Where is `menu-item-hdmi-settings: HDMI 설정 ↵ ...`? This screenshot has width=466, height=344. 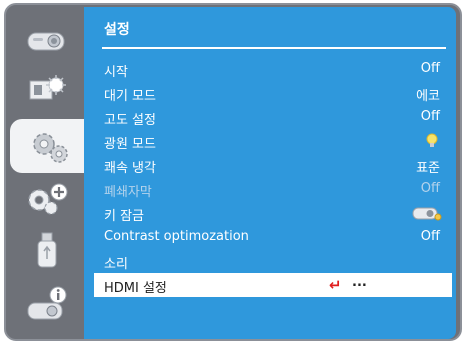
menu-item-hdmi-settings: HDMI 설정 ↵ ... is located at coordinates (273, 285).